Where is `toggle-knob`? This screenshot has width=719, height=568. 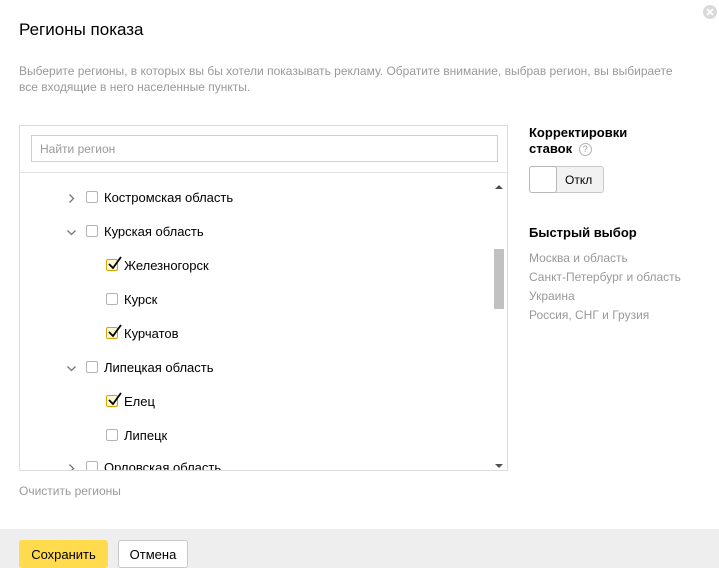
toggle-knob is located at coordinates (543, 179).